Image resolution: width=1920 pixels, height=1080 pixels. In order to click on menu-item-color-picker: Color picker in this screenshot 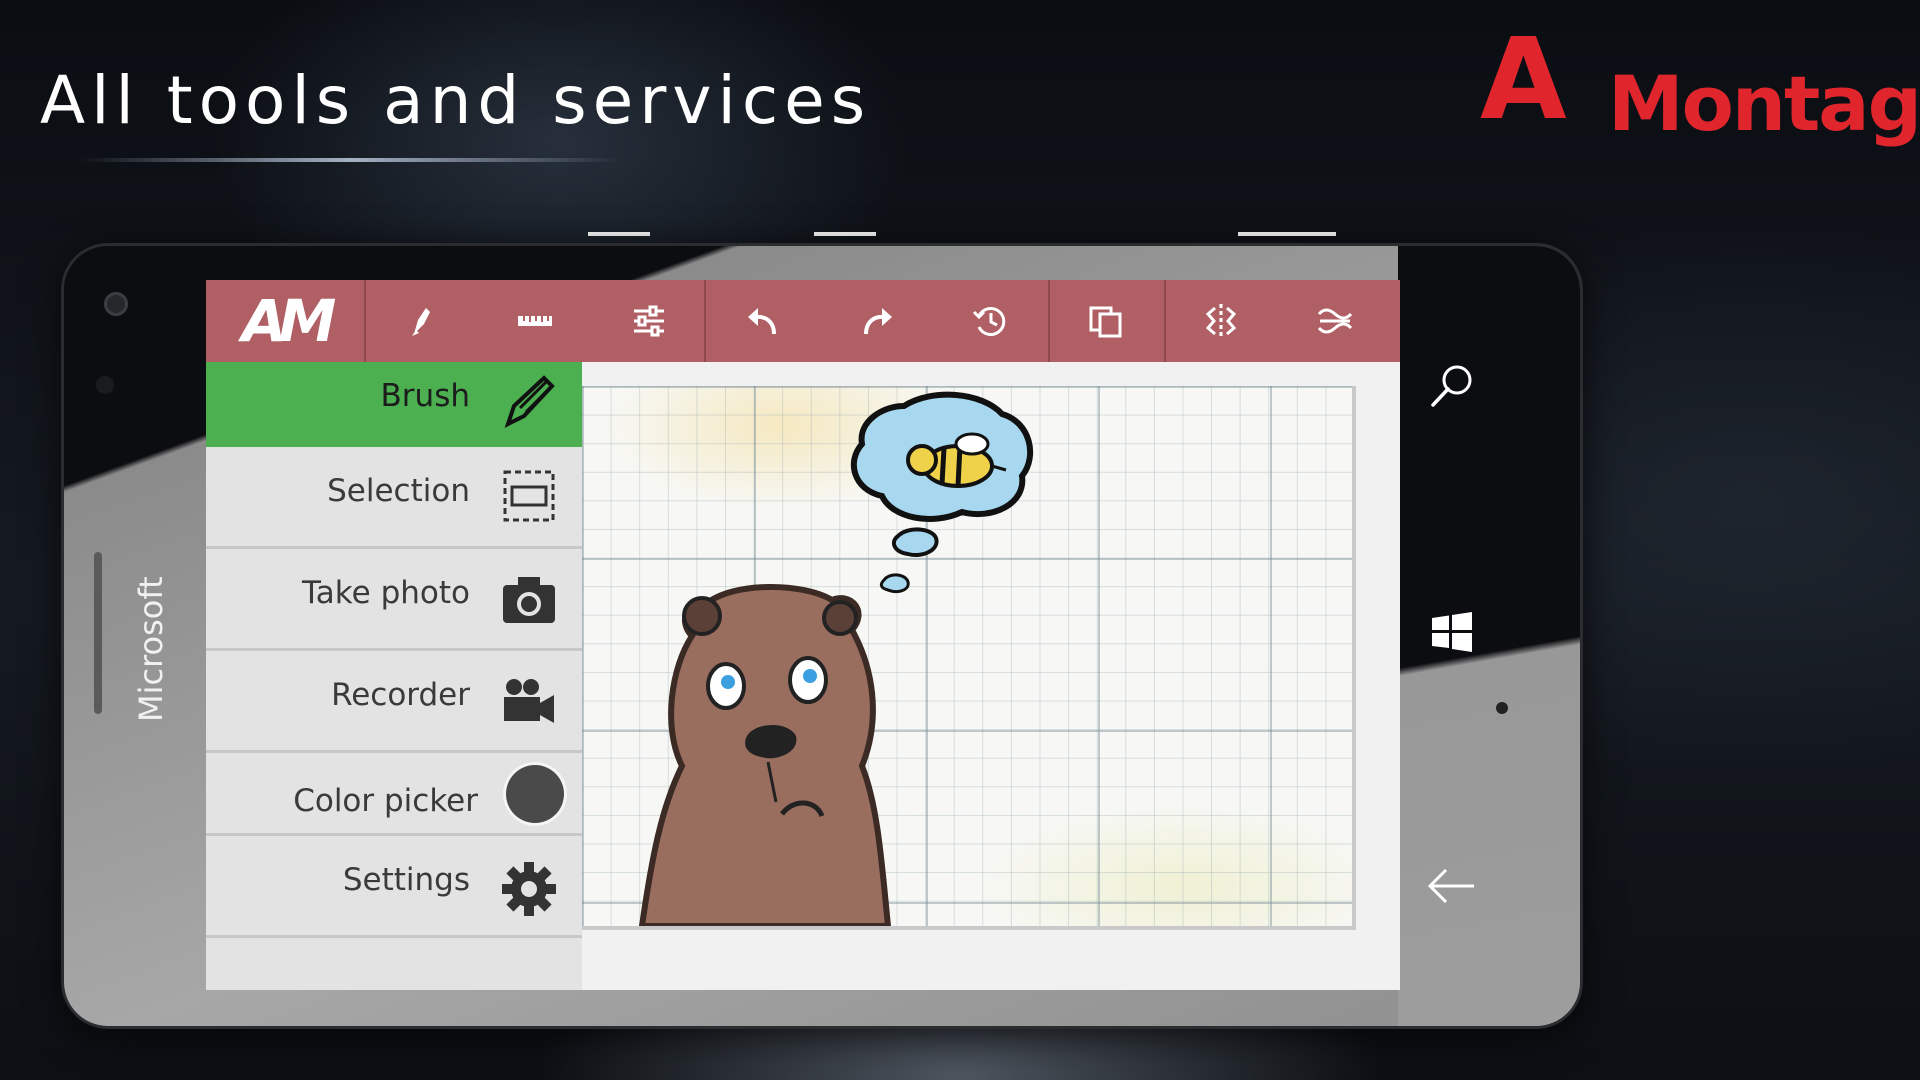, I will do `click(394, 794)`.